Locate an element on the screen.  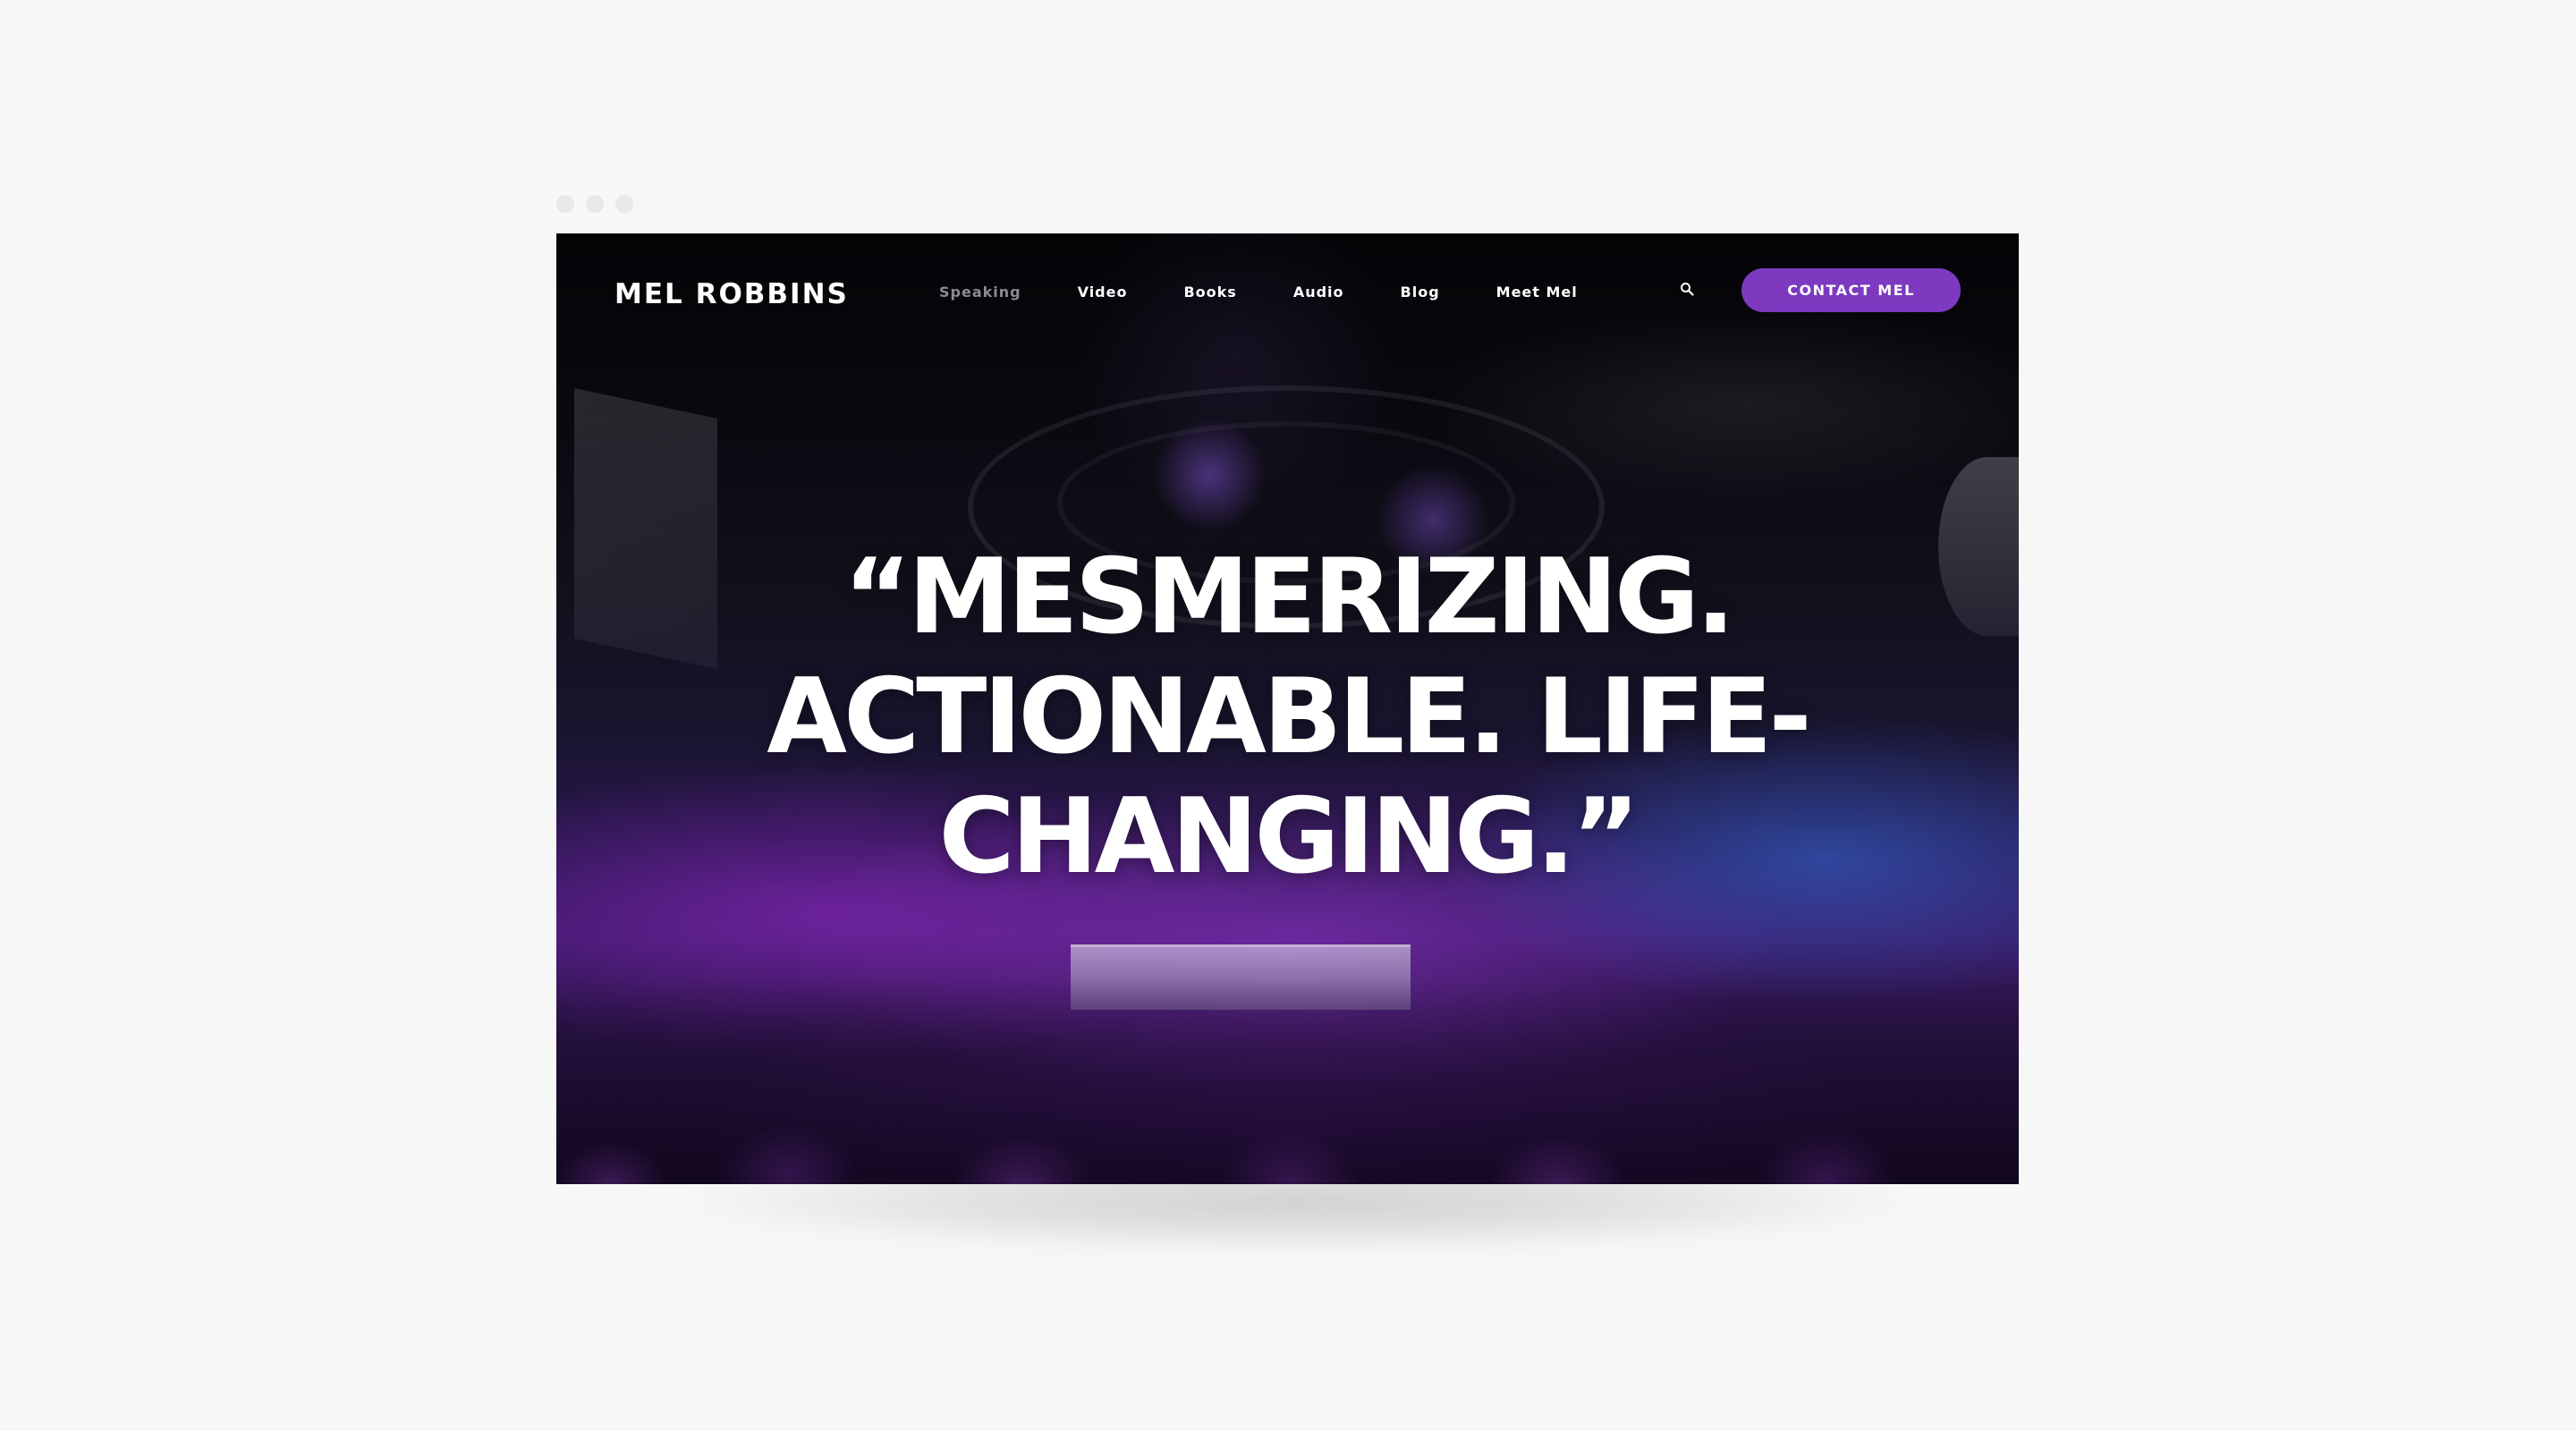
nav-item-meet-mel: Meet Mel is located at coordinates (1537, 293).